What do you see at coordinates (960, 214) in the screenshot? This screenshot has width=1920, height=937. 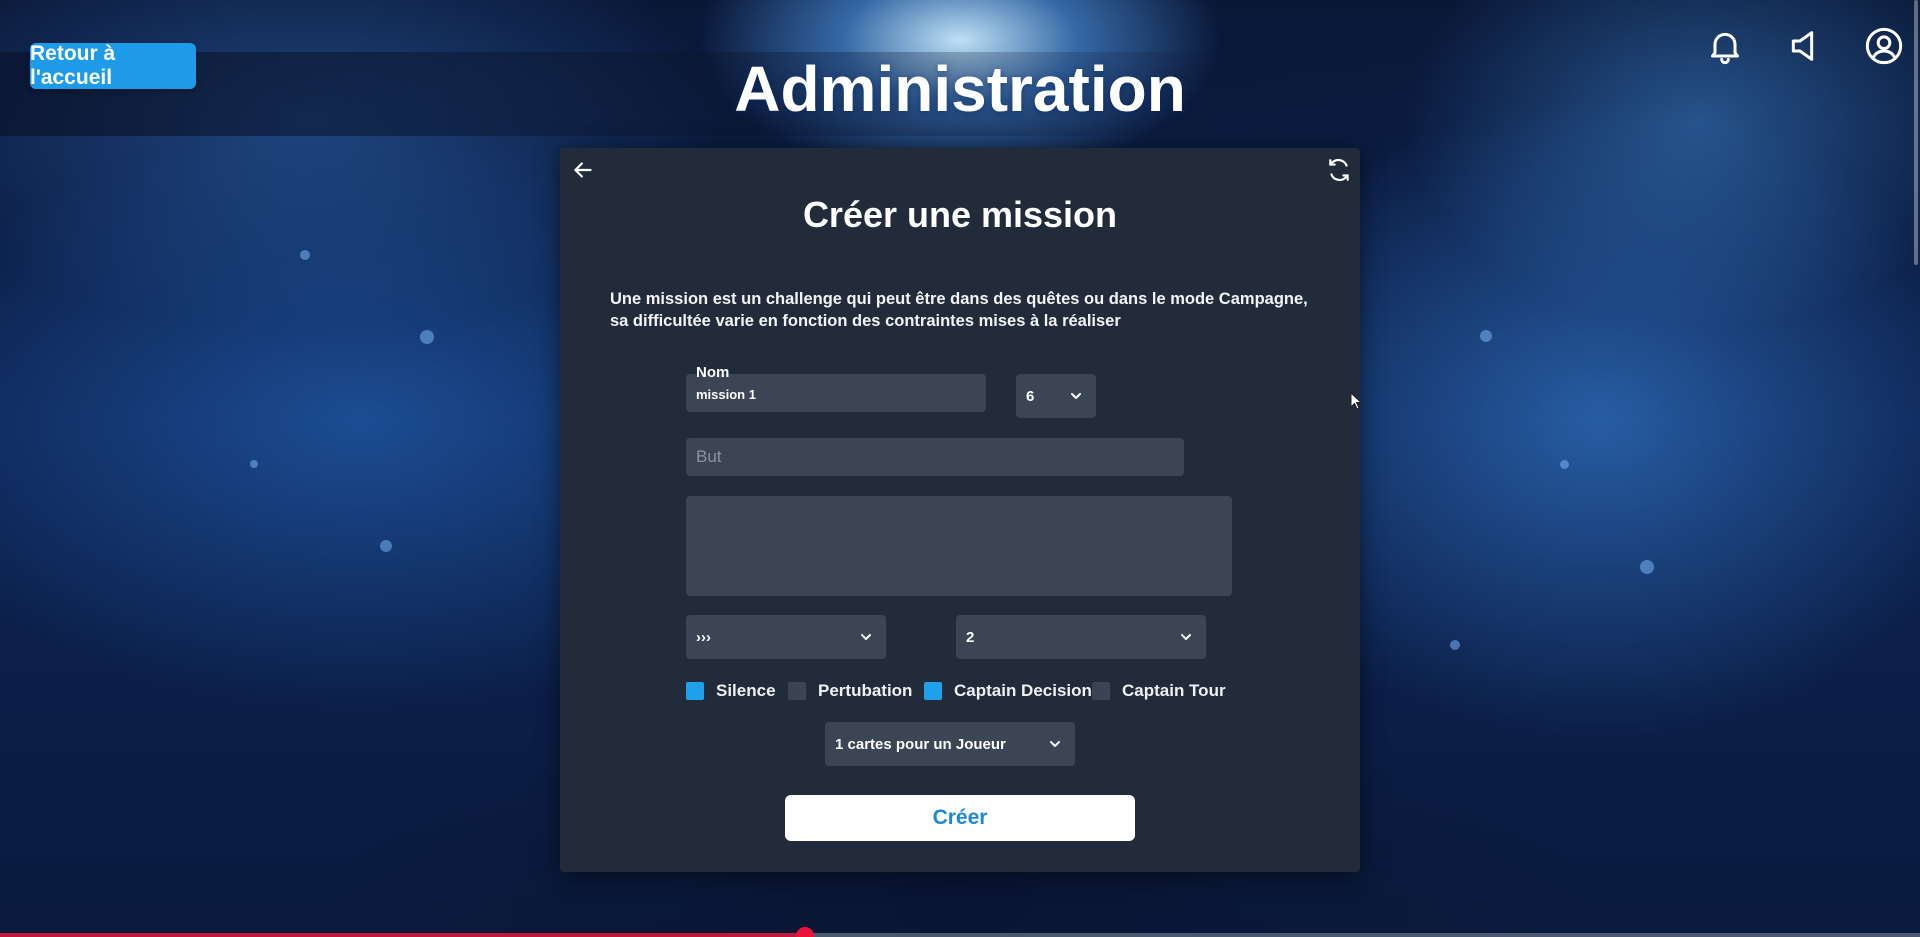 I see `form-title: Créer une mission` at bounding box center [960, 214].